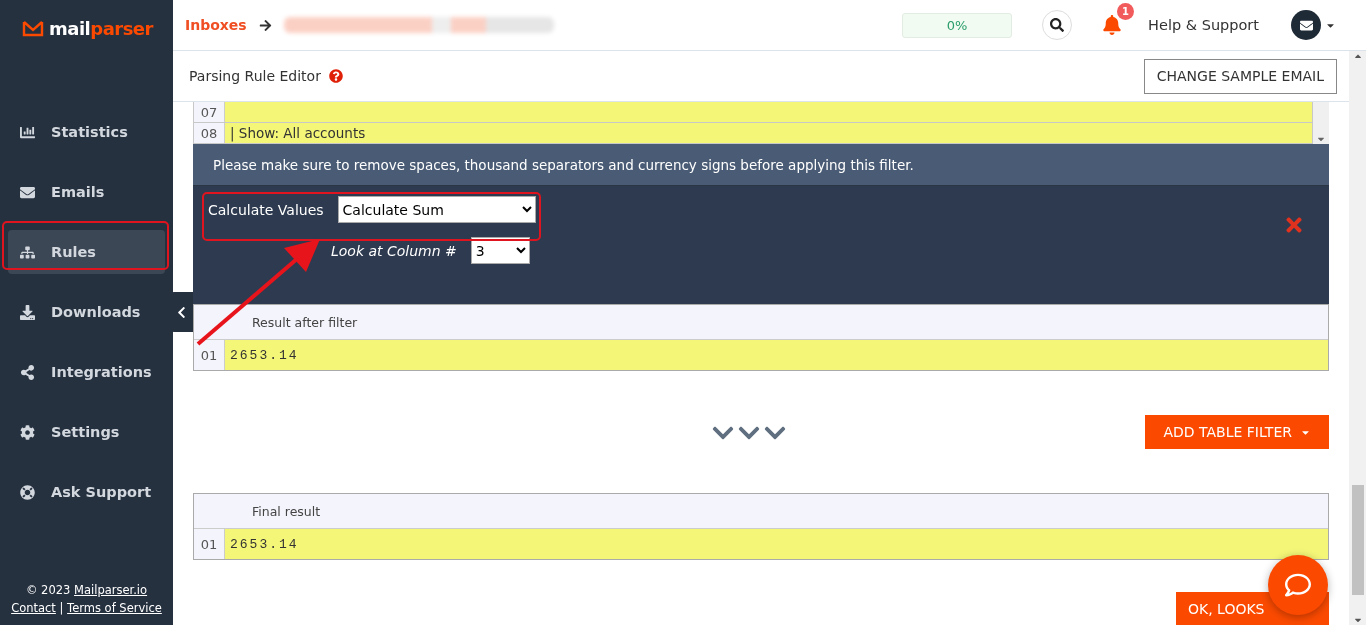 This screenshot has width=1366, height=625. I want to click on help-icon, so click(335, 76).